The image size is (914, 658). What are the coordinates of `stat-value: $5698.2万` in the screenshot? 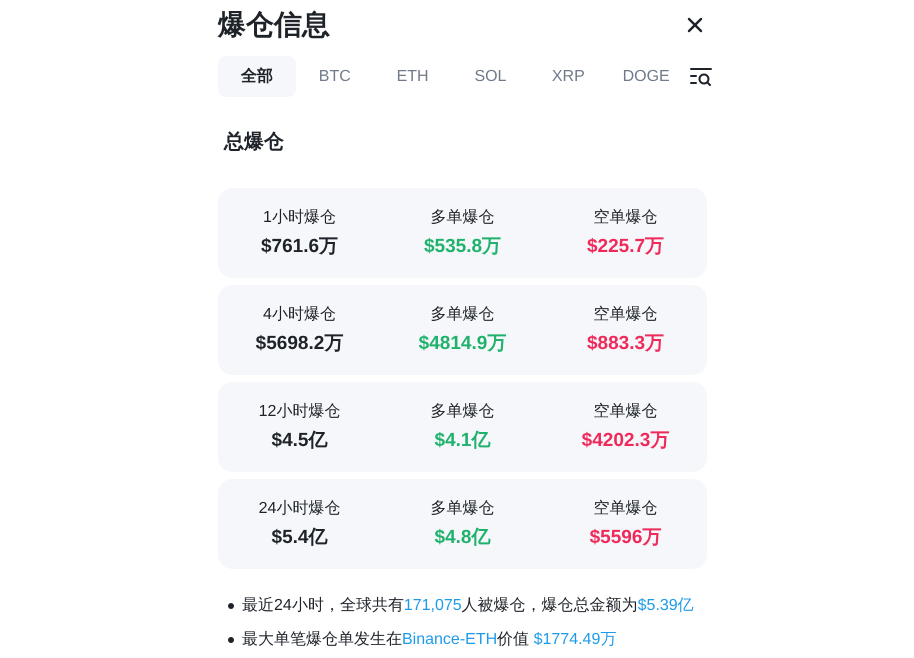 It's located at (300, 344).